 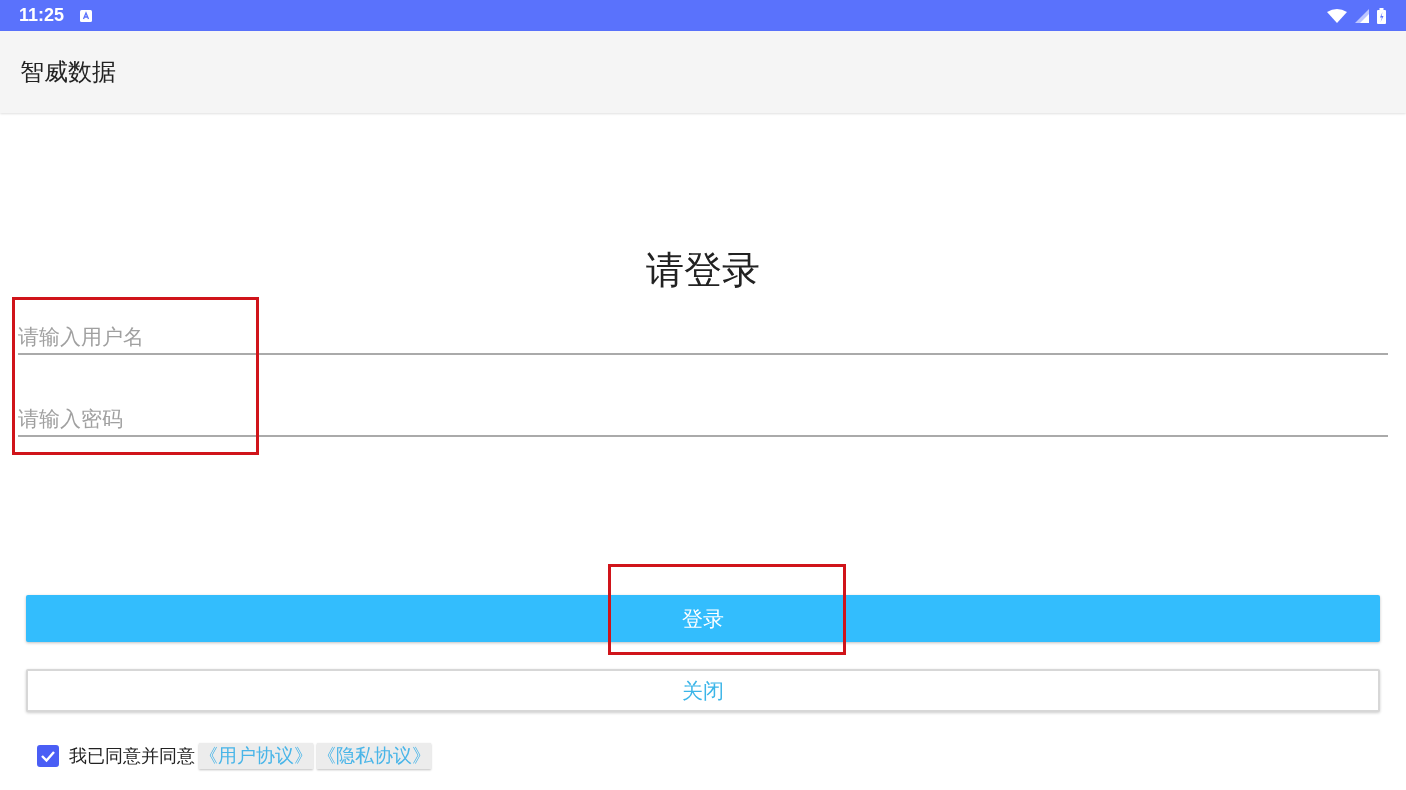 What do you see at coordinates (374, 756) in the screenshot?
I see `agreement-link: 《隐私协议》` at bounding box center [374, 756].